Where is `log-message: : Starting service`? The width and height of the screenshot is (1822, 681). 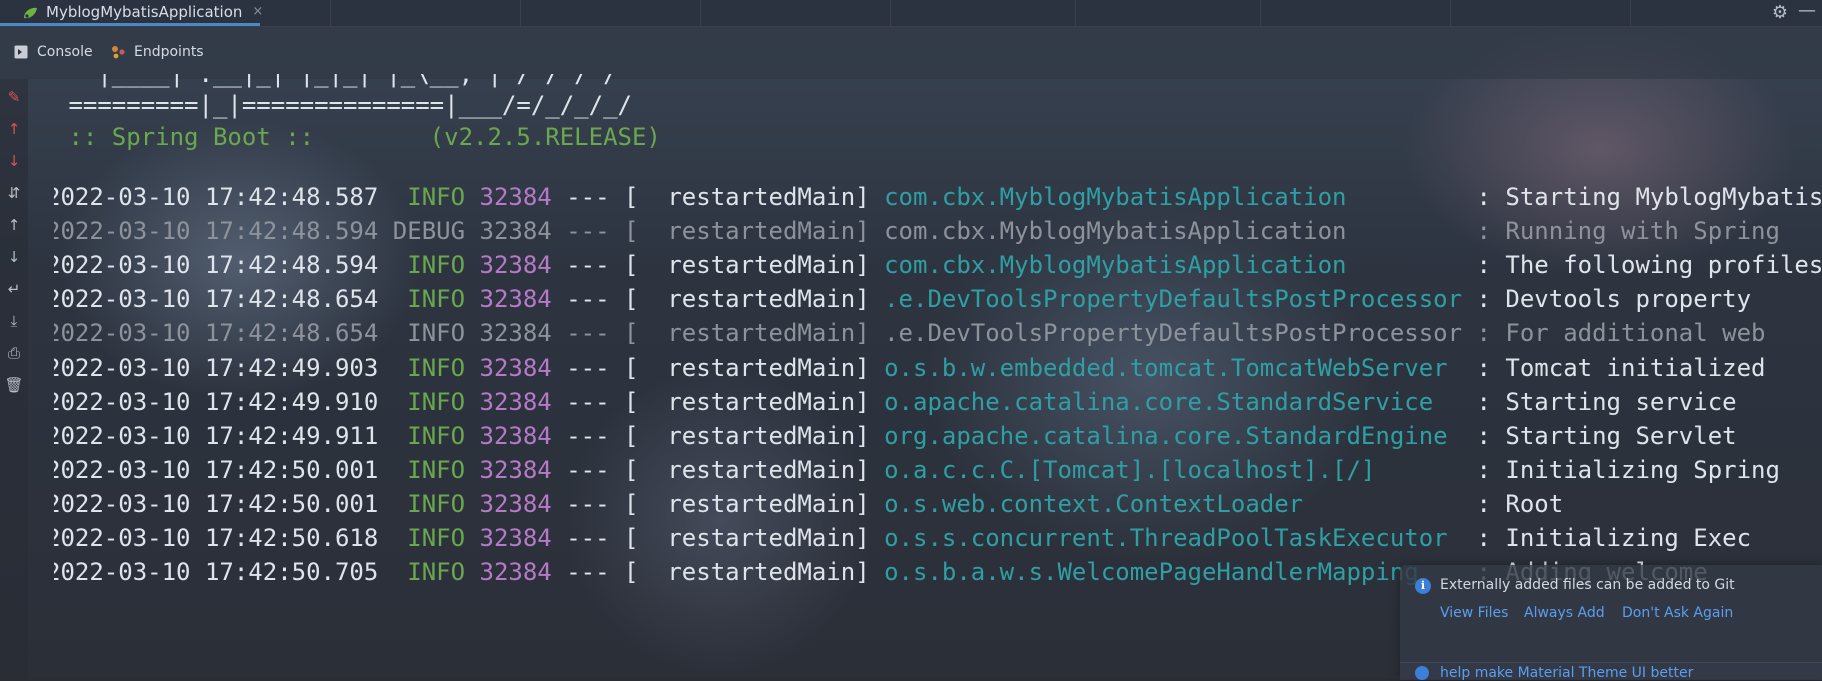
log-message: : Starting service is located at coordinates (1599, 401).